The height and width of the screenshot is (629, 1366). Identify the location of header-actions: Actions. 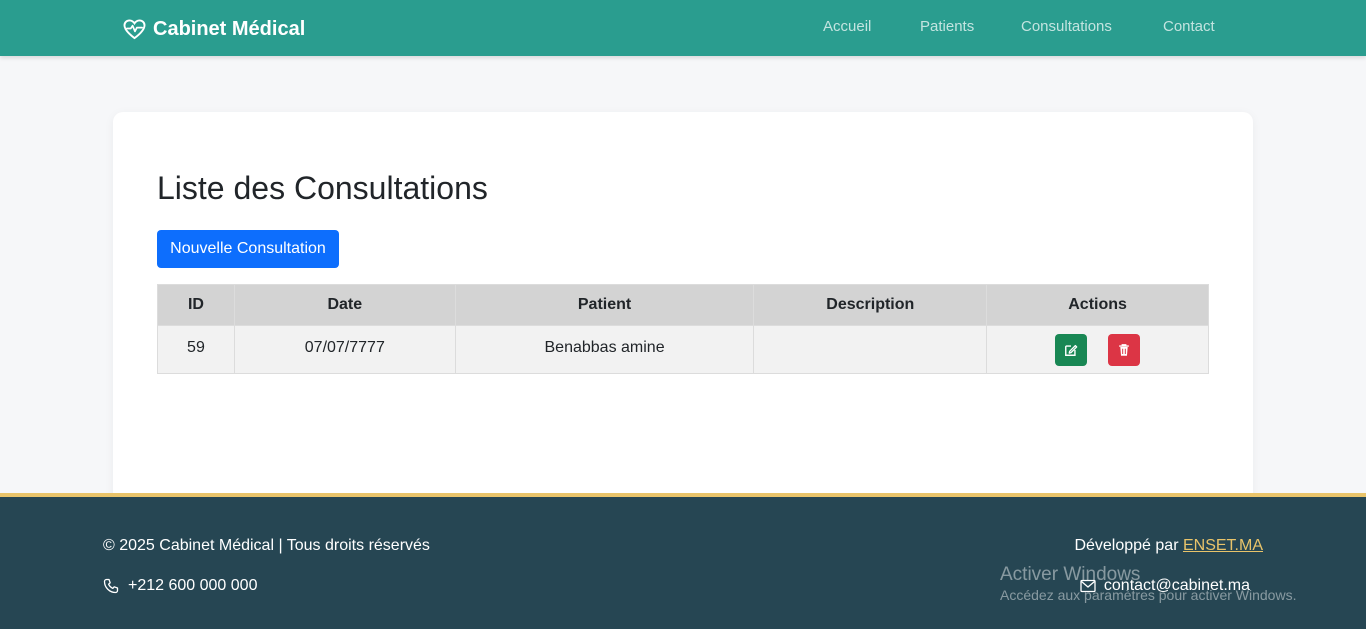
(1097, 305).